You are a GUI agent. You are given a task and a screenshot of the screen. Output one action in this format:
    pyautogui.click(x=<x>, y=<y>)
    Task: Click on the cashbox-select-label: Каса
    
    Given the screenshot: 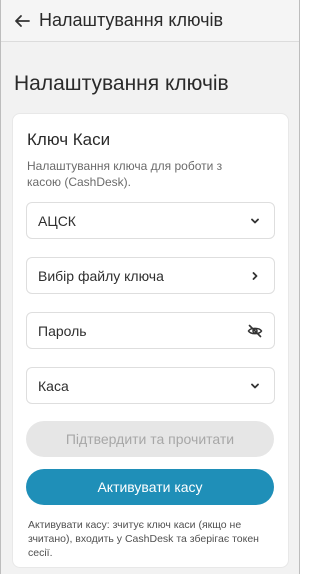 What is the action you would take?
    pyautogui.click(x=53, y=385)
    